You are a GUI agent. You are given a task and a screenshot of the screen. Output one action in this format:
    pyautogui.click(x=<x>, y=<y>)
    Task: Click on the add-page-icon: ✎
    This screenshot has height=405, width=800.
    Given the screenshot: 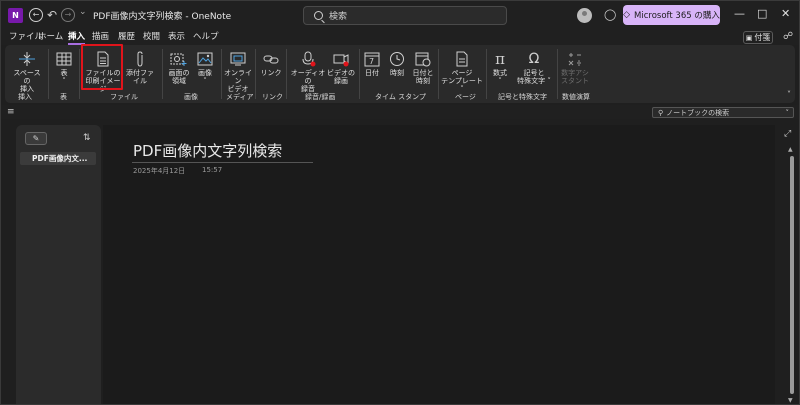 What is the action you would take?
    pyautogui.click(x=36, y=138)
    